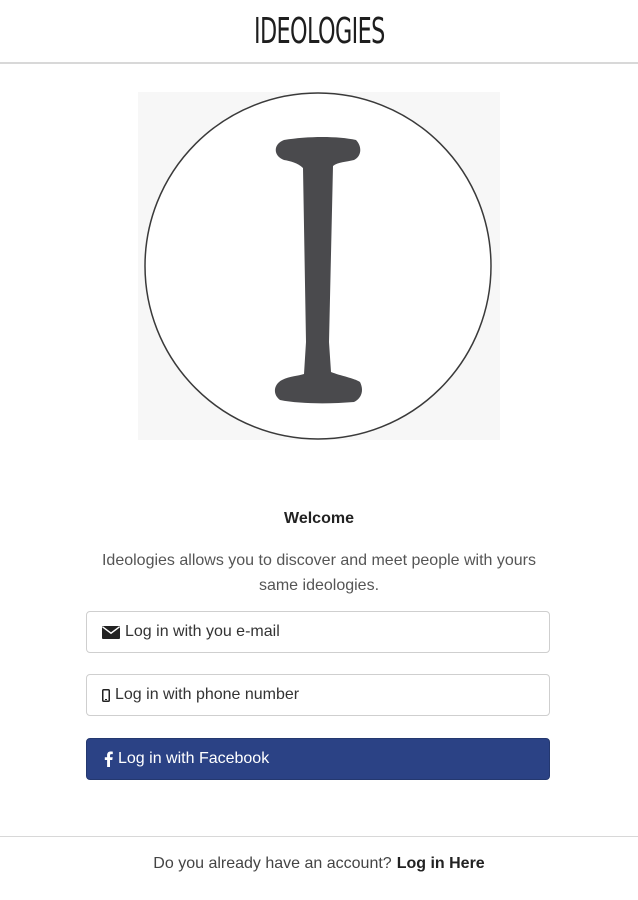 Image resolution: width=638 pixels, height=900 pixels. Describe the element at coordinates (207, 694) in the screenshot. I see `login-phone-label: Log in with phone number` at that location.